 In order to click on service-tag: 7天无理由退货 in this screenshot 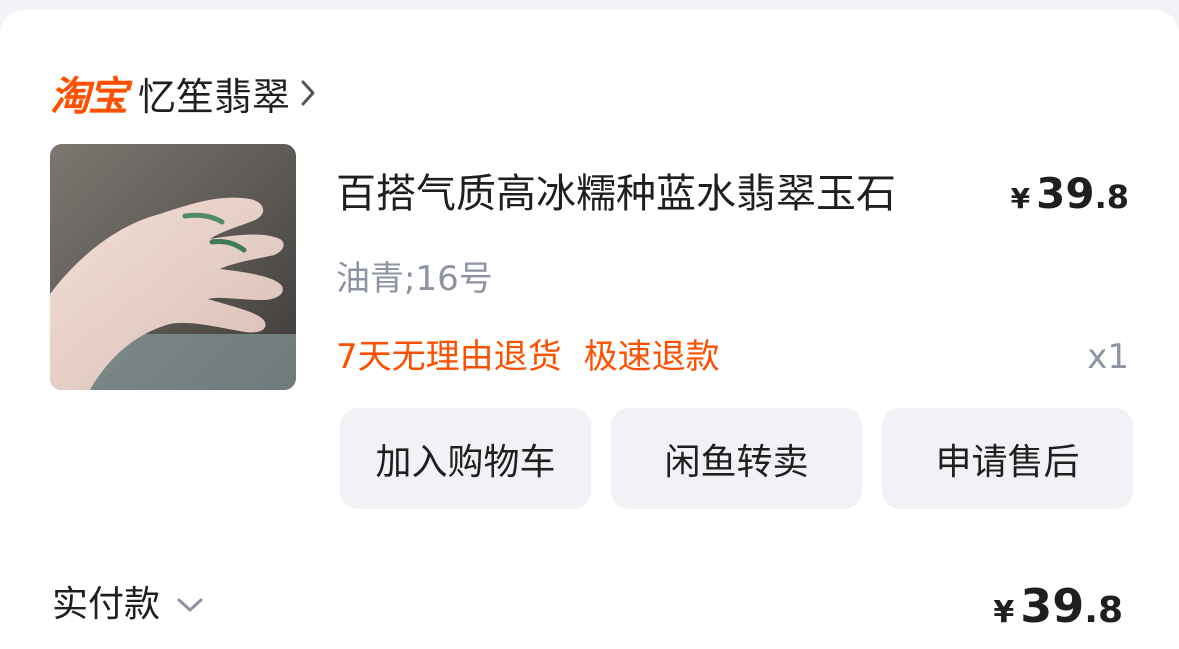, I will do `click(449, 357)`.